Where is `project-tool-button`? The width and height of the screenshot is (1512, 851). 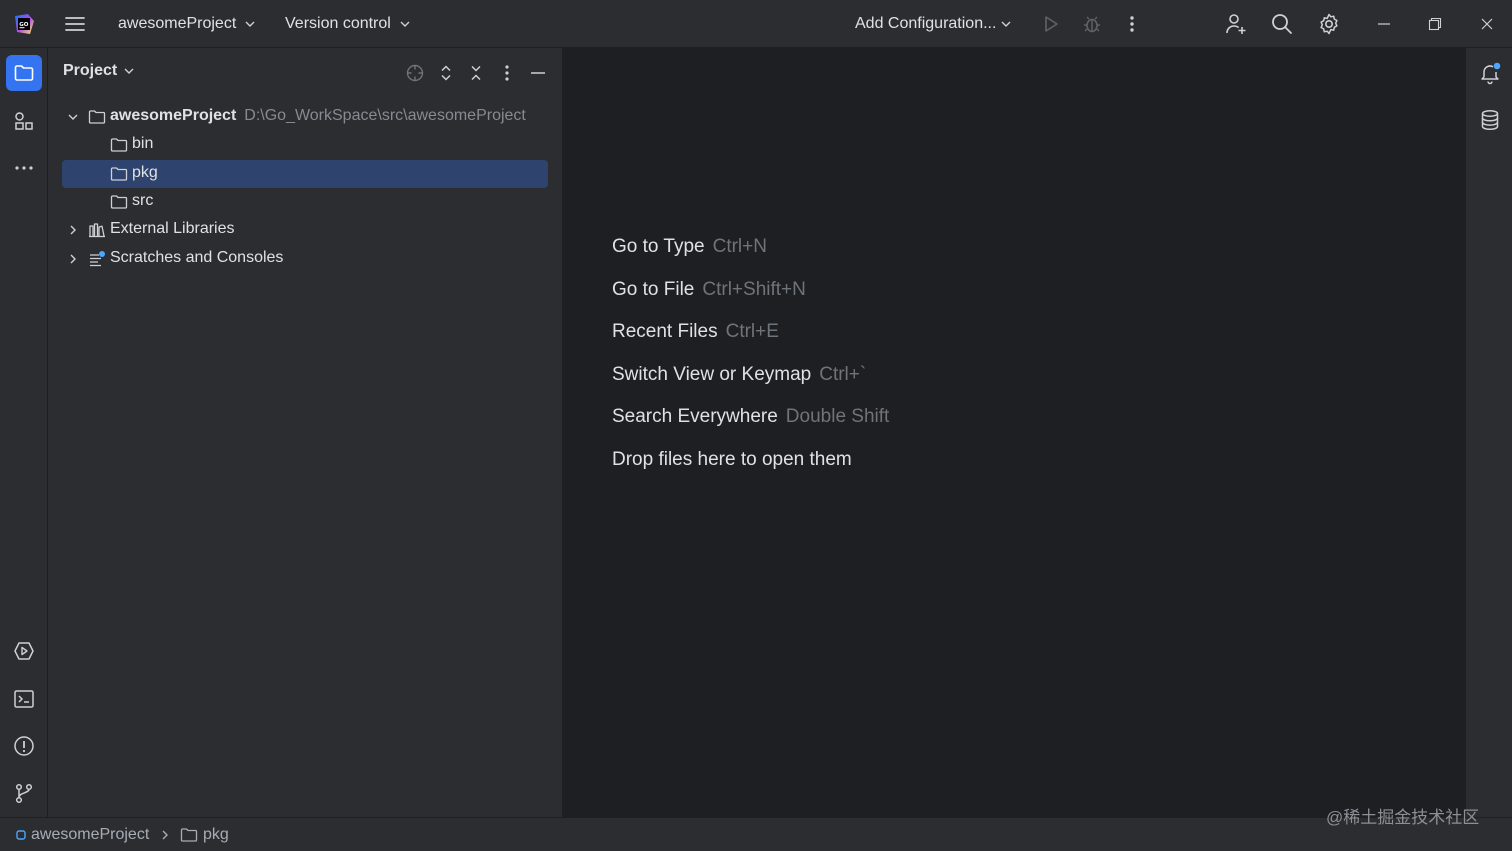
project-tool-button is located at coordinates (24, 73).